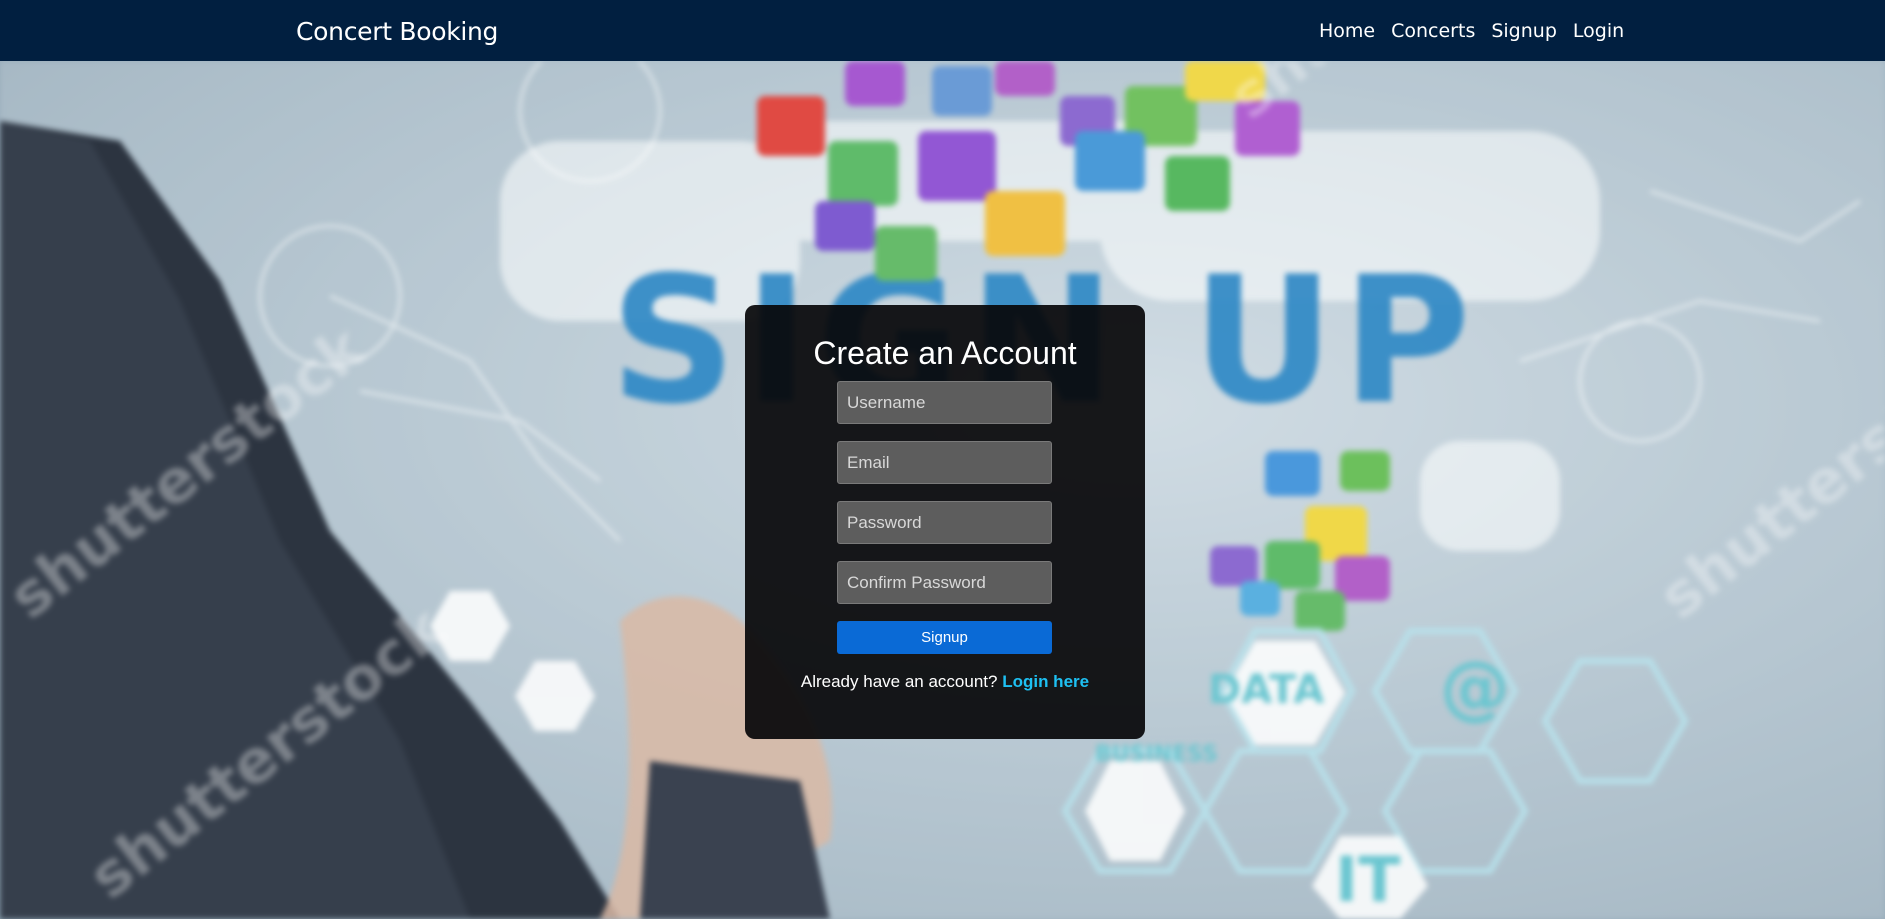 The height and width of the screenshot is (919, 1885). What do you see at coordinates (899, 681) in the screenshot?
I see `login-prompt-text: Already have an account?` at bounding box center [899, 681].